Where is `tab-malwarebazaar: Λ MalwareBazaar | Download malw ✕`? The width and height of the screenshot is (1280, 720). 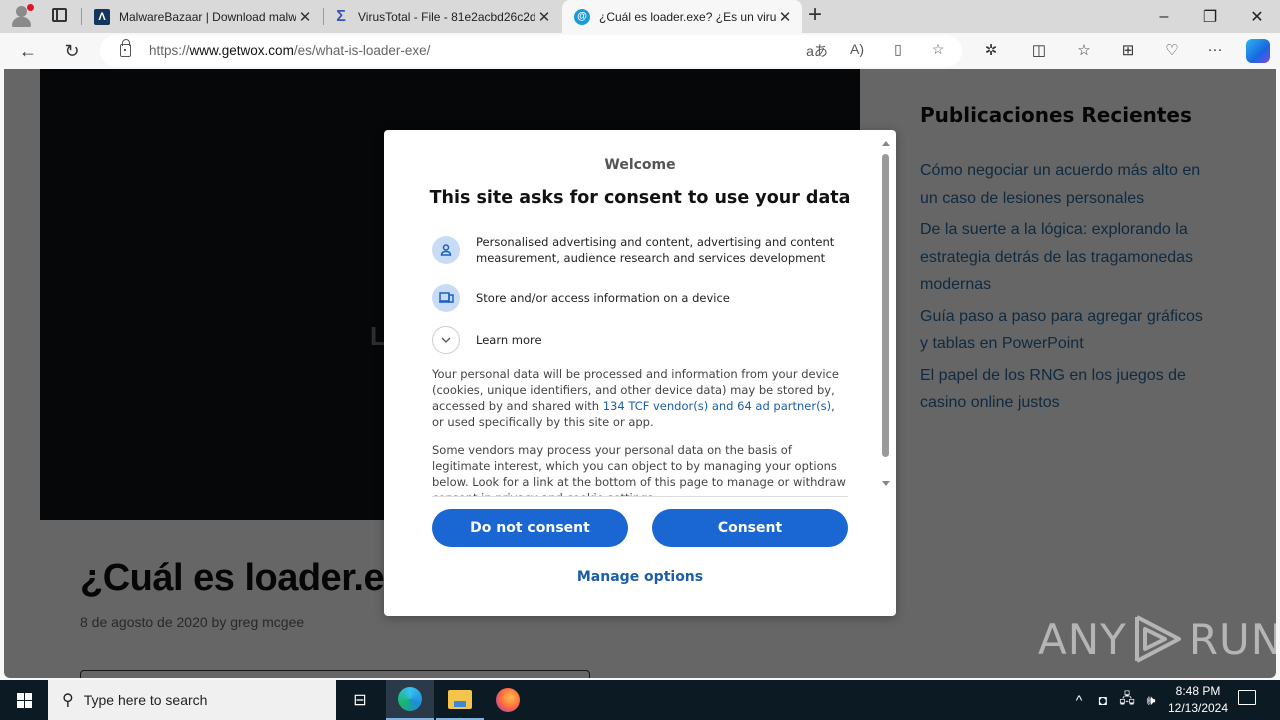 tab-malwarebazaar: Λ MalwareBazaar | Download malw ✕ is located at coordinates (204, 16).